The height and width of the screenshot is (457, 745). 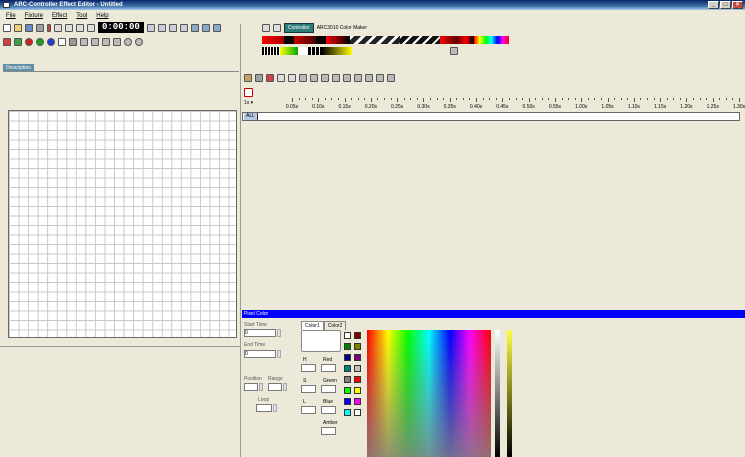 What do you see at coordinates (312, 325) in the screenshot?
I see `tab-color1: Color1` at bounding box center [312, 325].